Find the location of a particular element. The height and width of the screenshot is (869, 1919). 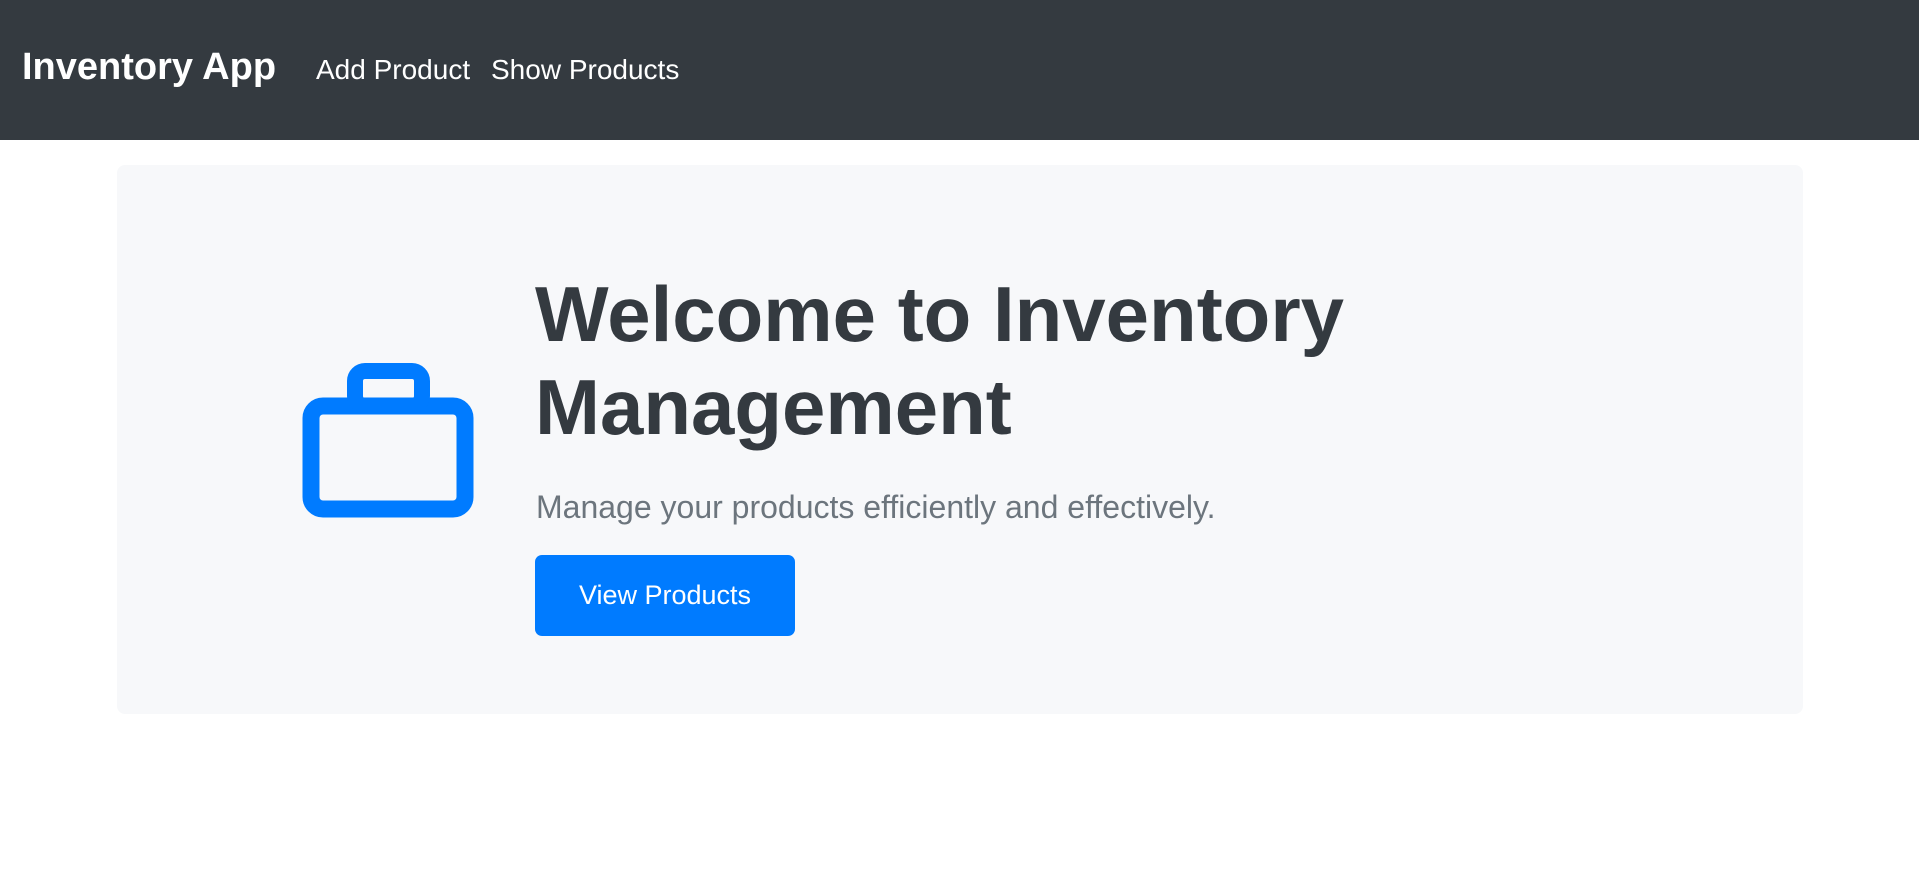

nav-link-add-product: Add Product is located at coordinates (393, 70).